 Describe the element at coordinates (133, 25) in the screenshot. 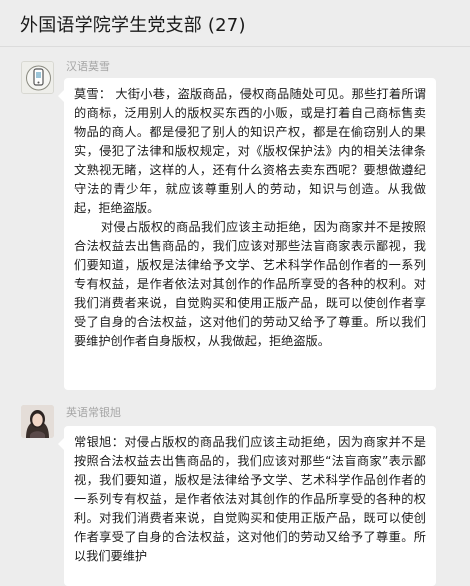

I see `chat-title: 外国语学院学生党支部 (27)` at that location.